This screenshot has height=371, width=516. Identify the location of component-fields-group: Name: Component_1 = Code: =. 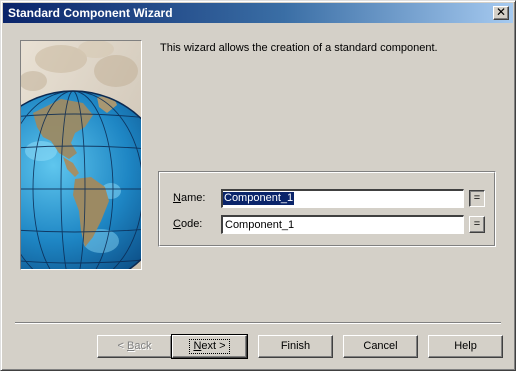
(327, 209).